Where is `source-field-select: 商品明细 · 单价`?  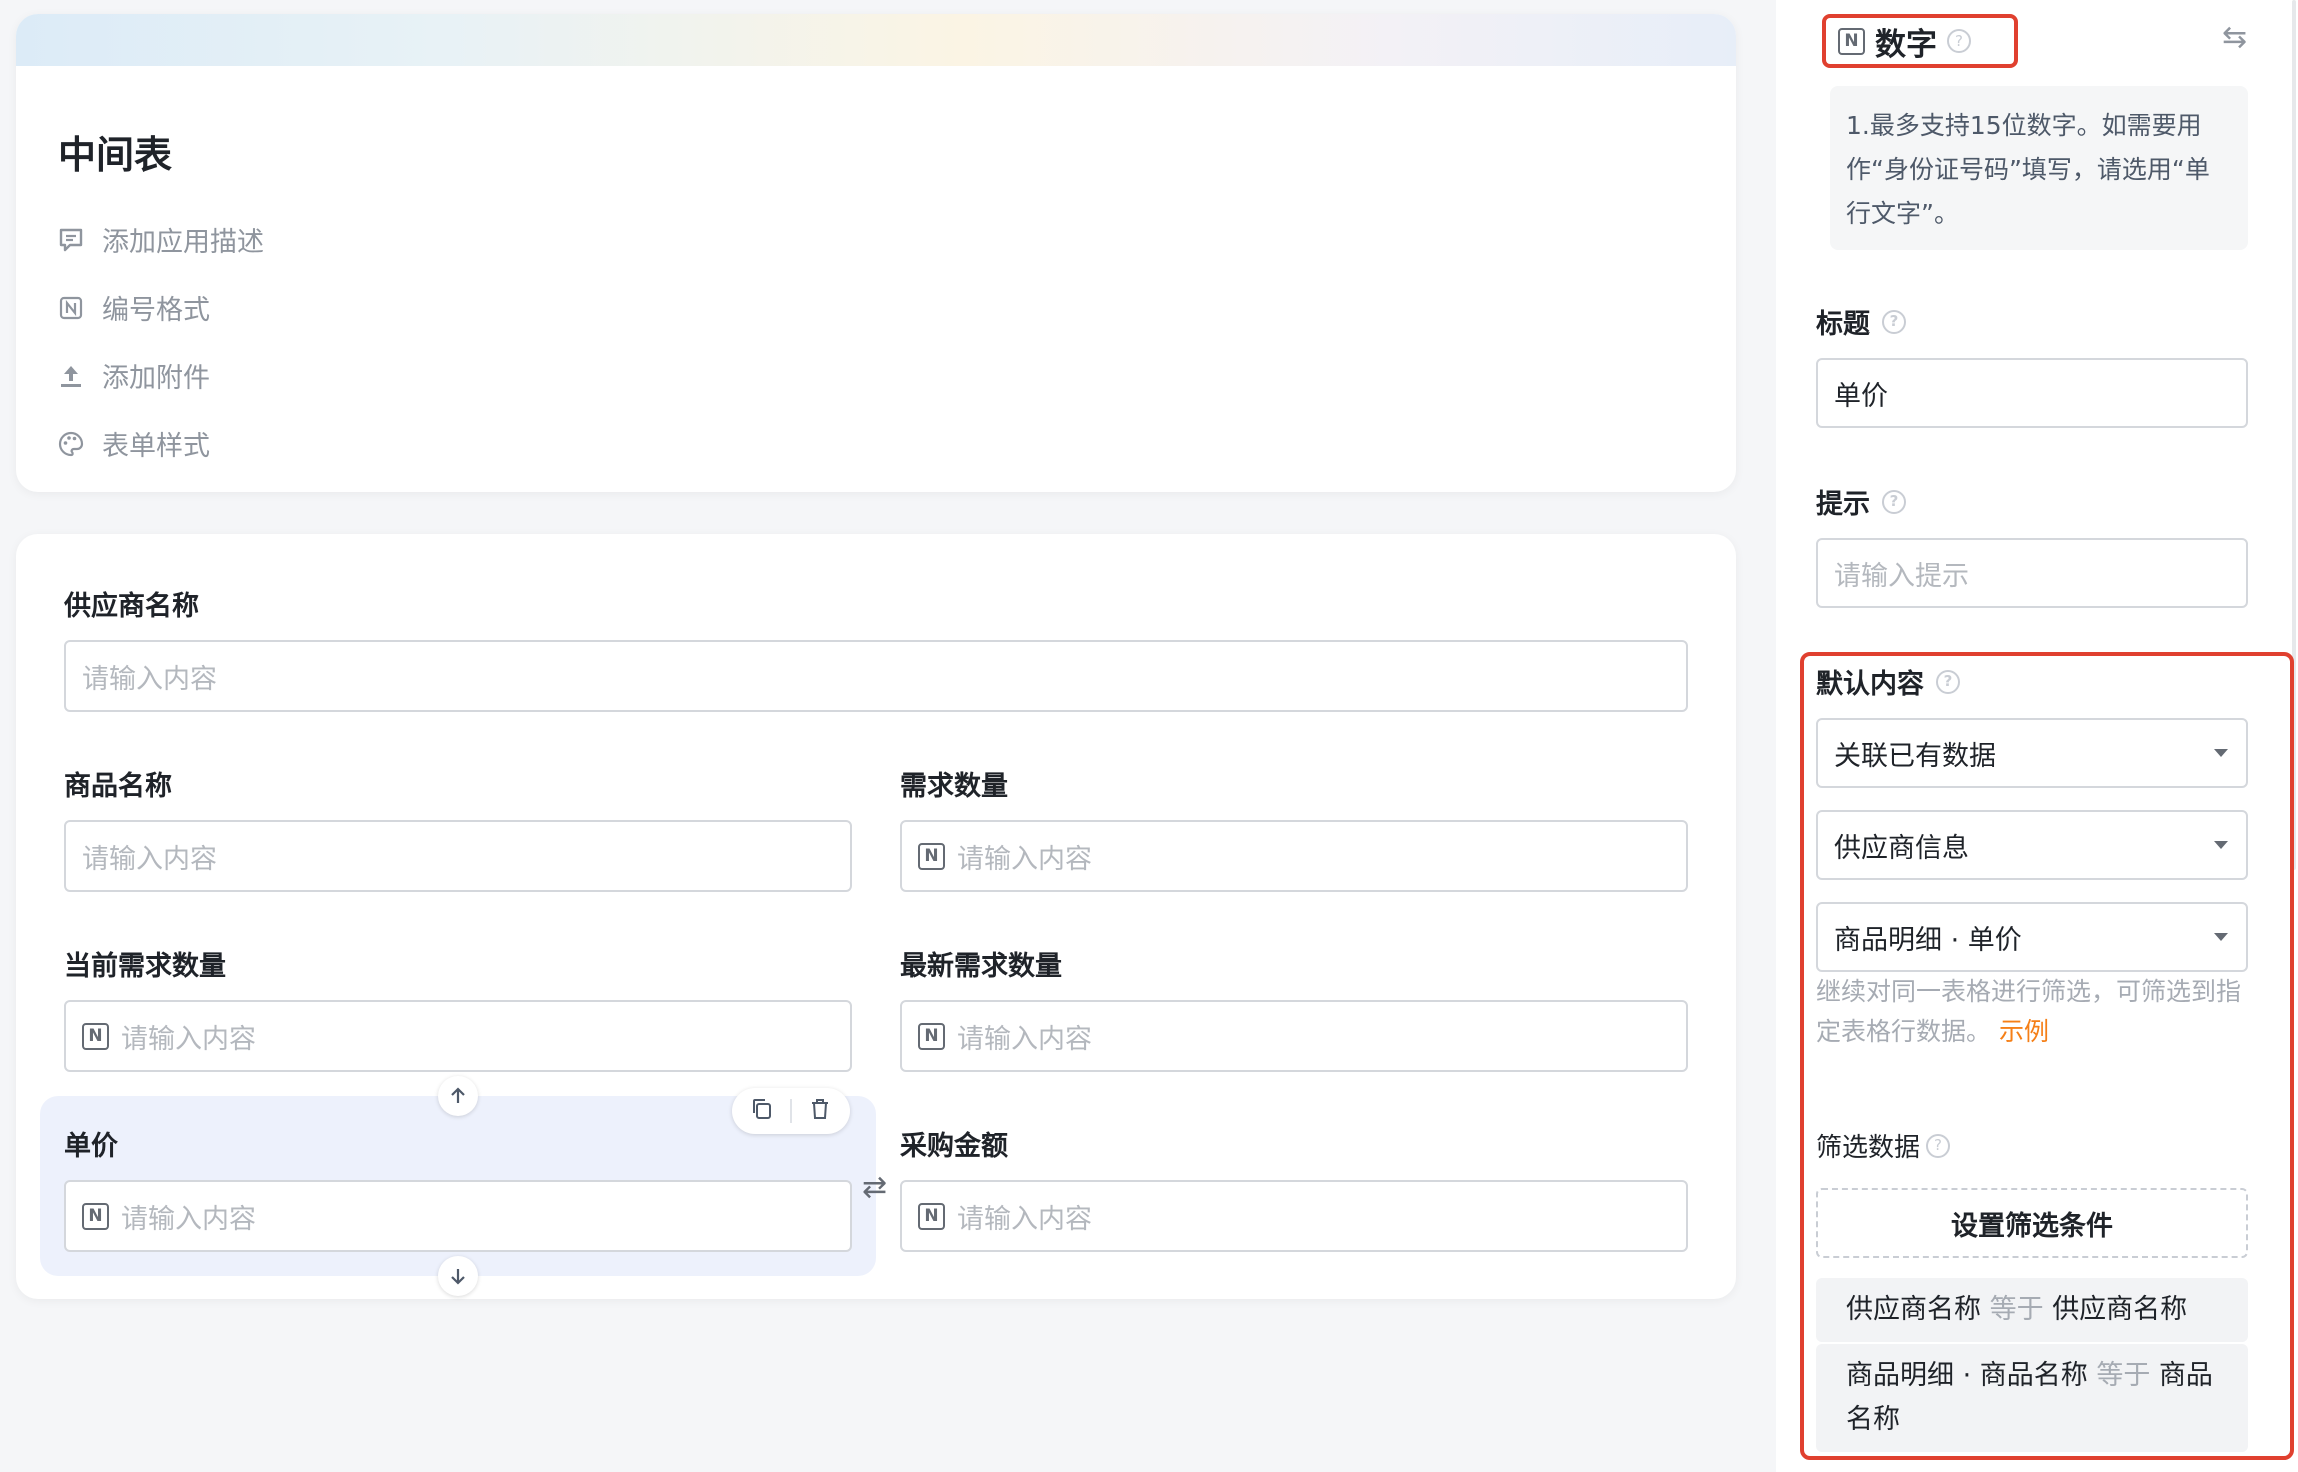 source-field-select: 商品明细 · 单价 is located at coordinates (2032, 937).